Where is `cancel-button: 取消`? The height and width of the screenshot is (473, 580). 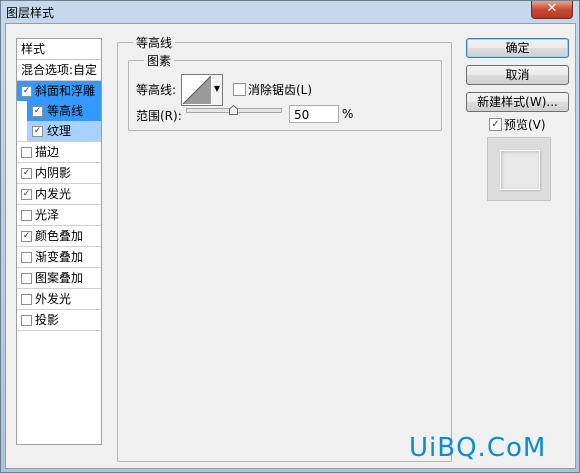
cancel-button: 取消 is located at coordinates (517, 75).